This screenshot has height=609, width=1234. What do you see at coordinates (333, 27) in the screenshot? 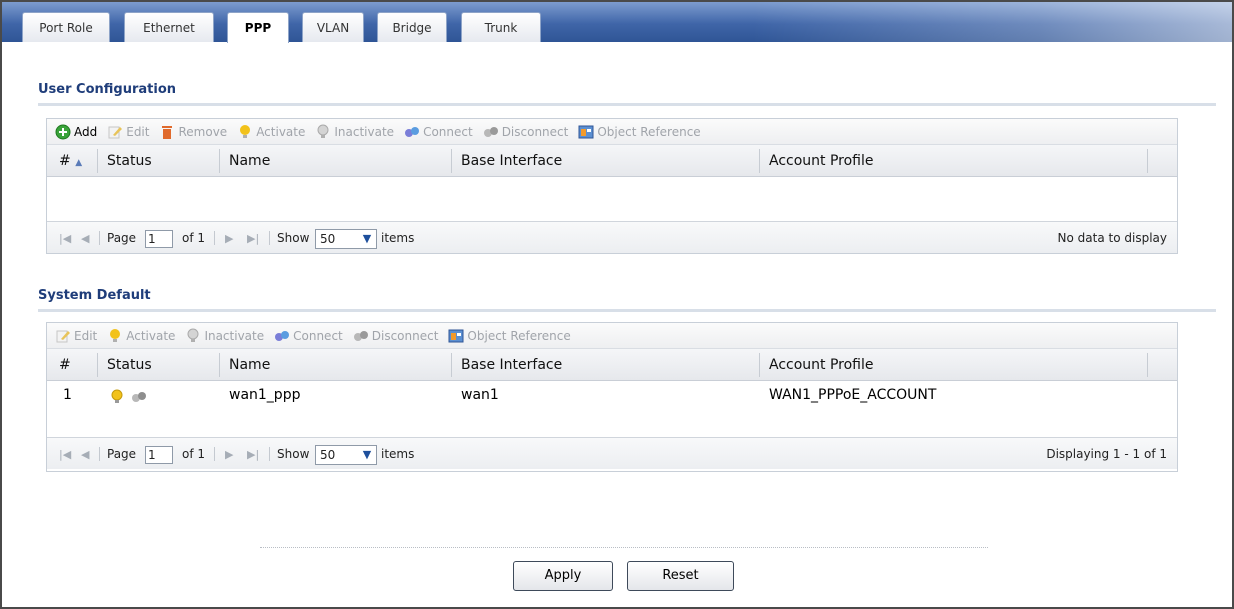
I see `tab-vlan: VLAN` at bounding box center [333, 27].